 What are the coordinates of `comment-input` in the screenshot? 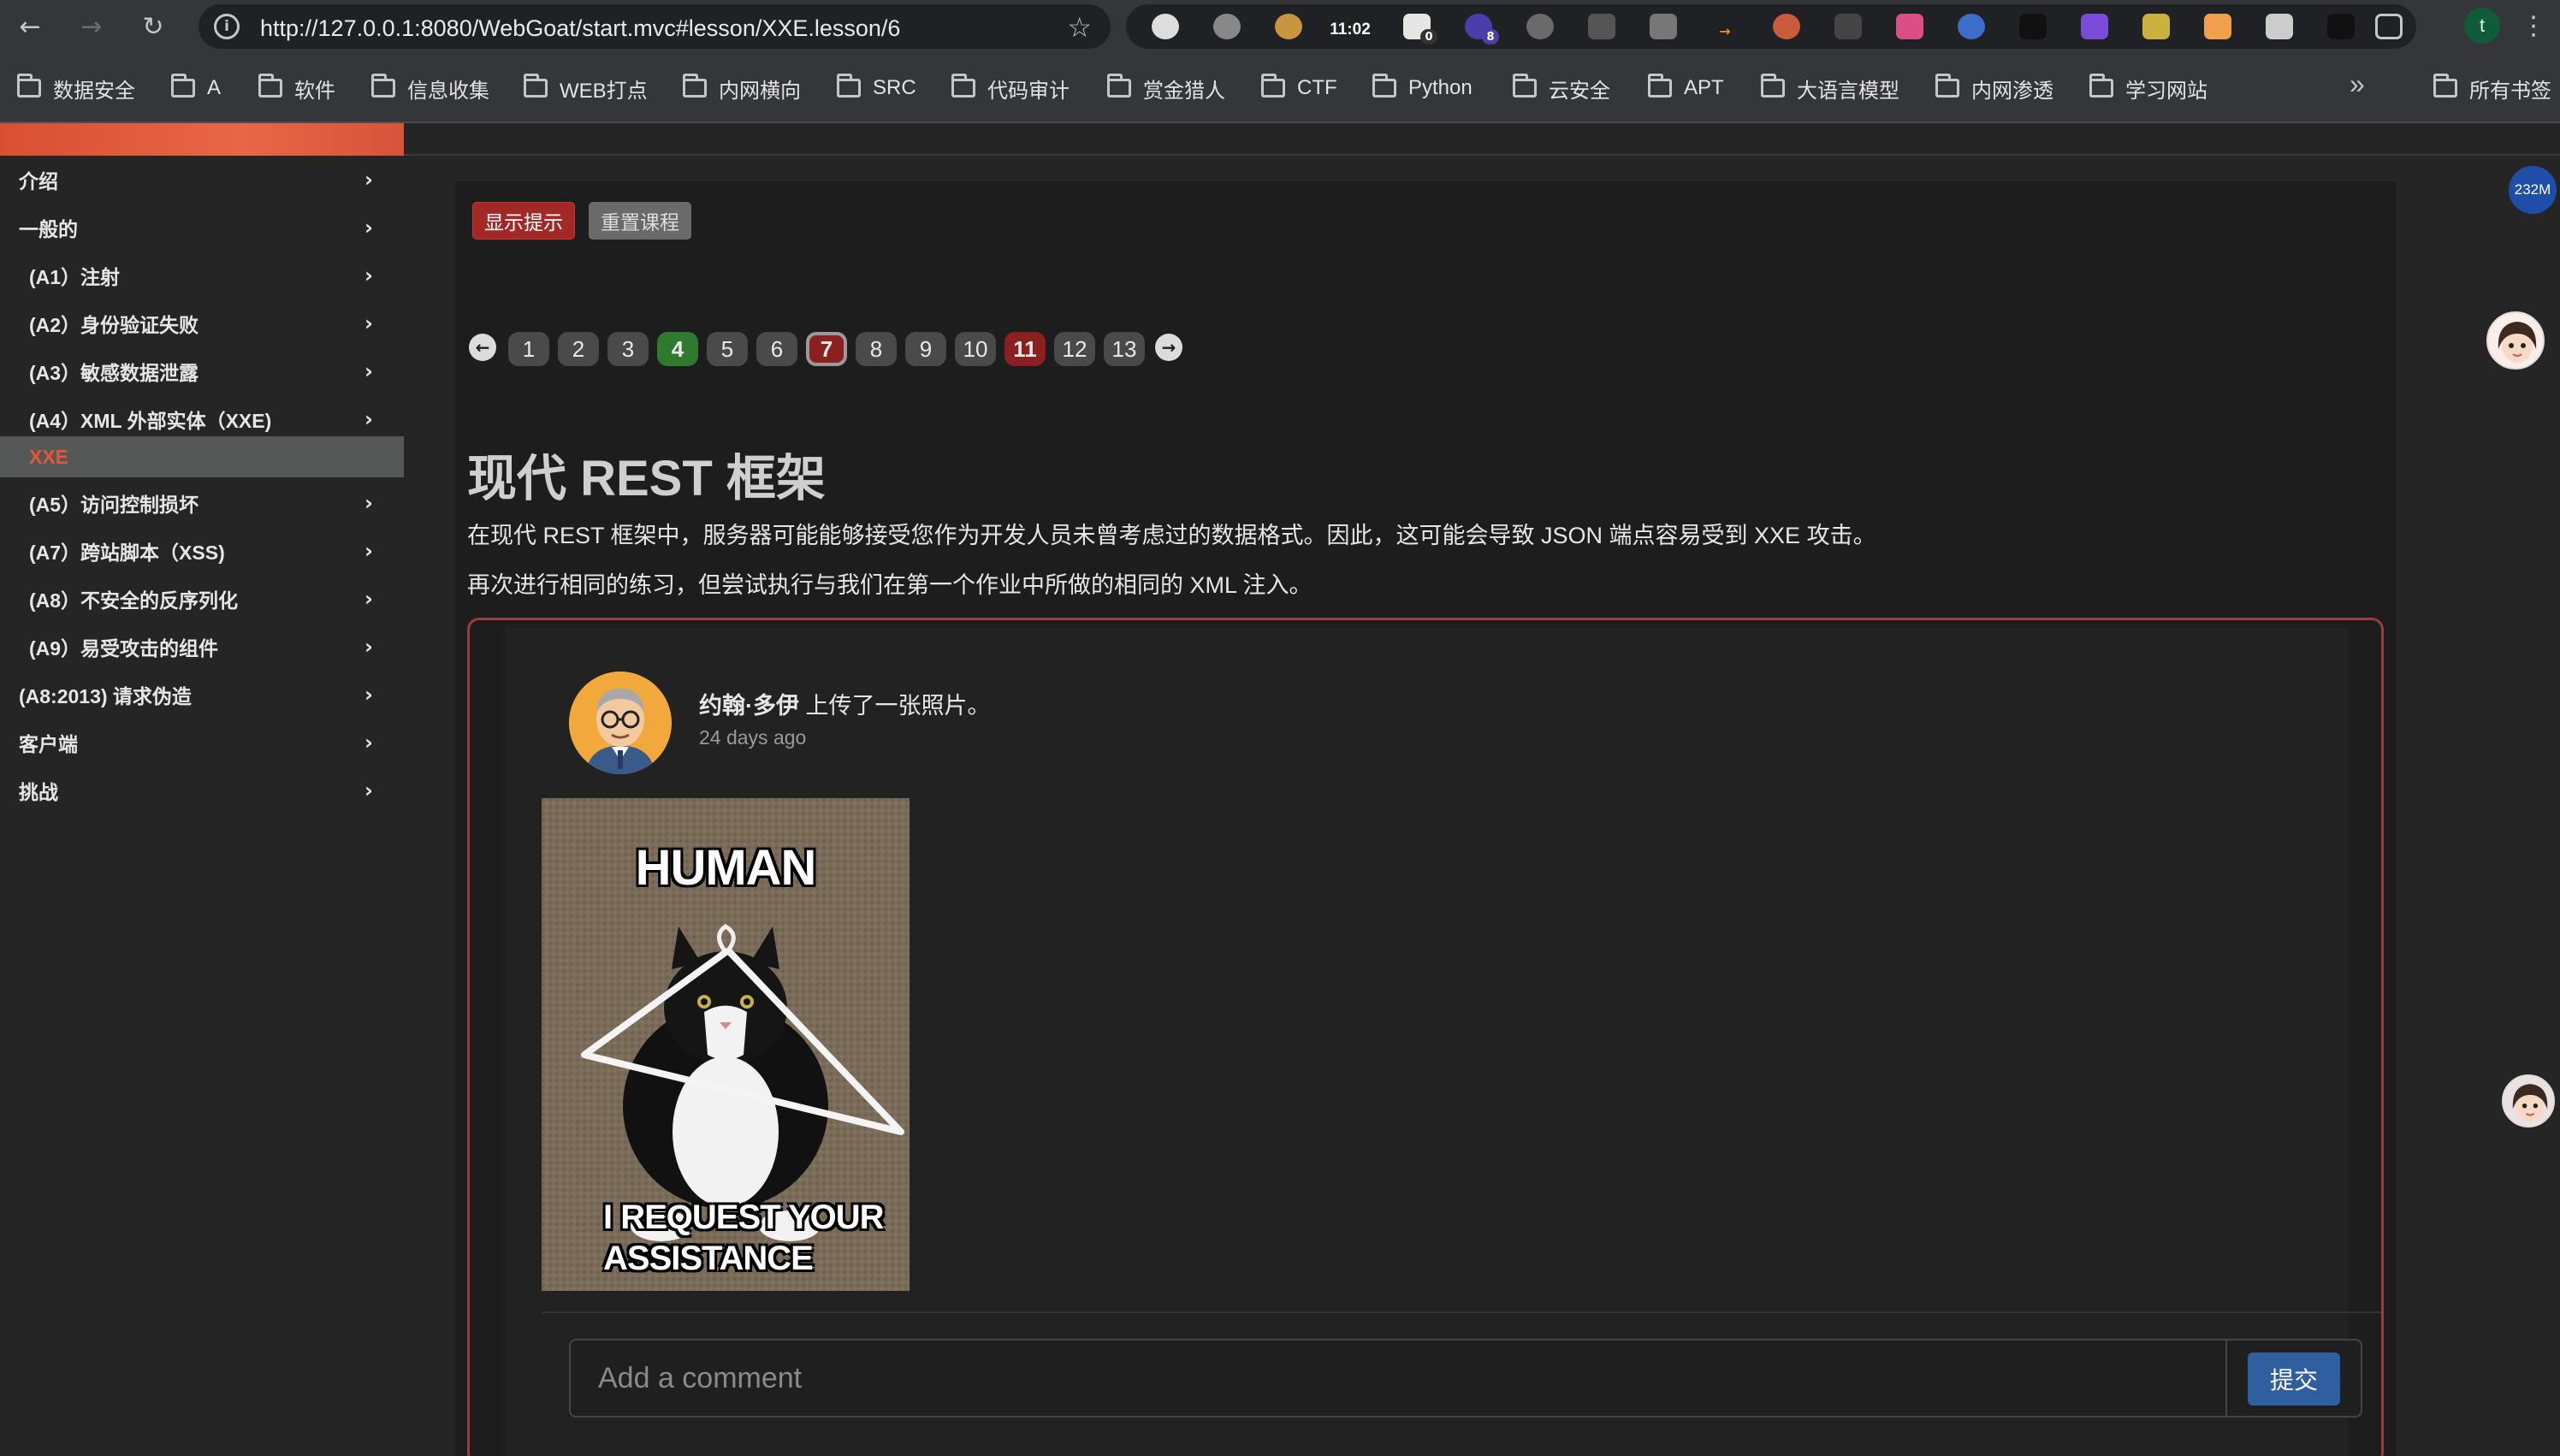 It's located at (1398, 1378).